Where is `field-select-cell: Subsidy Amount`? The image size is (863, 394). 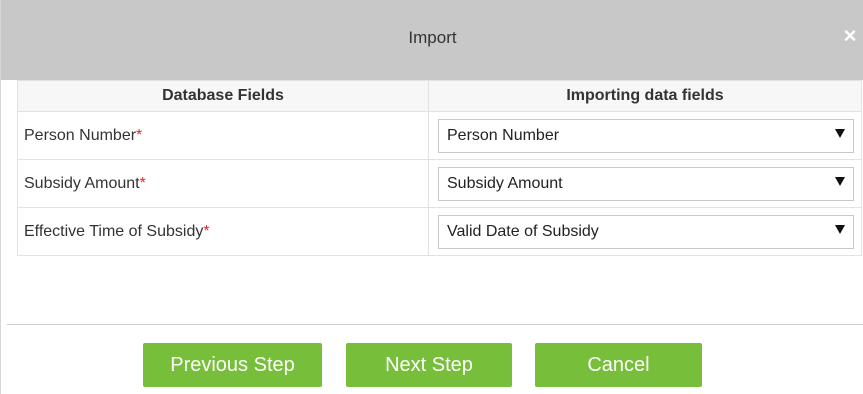 field-select-cell: Subsidy Amount is located at coordinates (645, 183).